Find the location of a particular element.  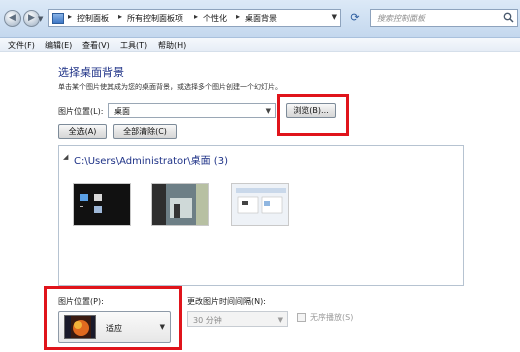

address-bar: ▸ 控制面板 ▸ 所有控制面板项 ▸ 个性化 ▸ 桌面背景 ▼ is located at coordinates (194, 18).